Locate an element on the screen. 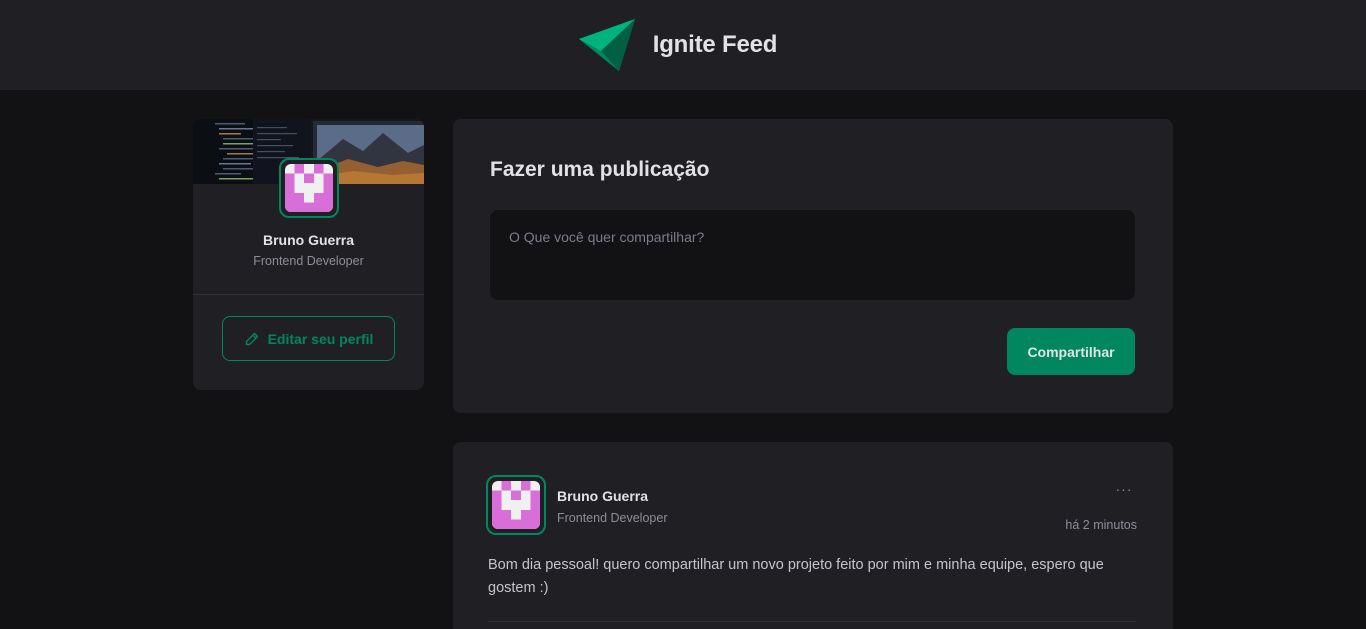  post-input is located at coordinates (812, 255).